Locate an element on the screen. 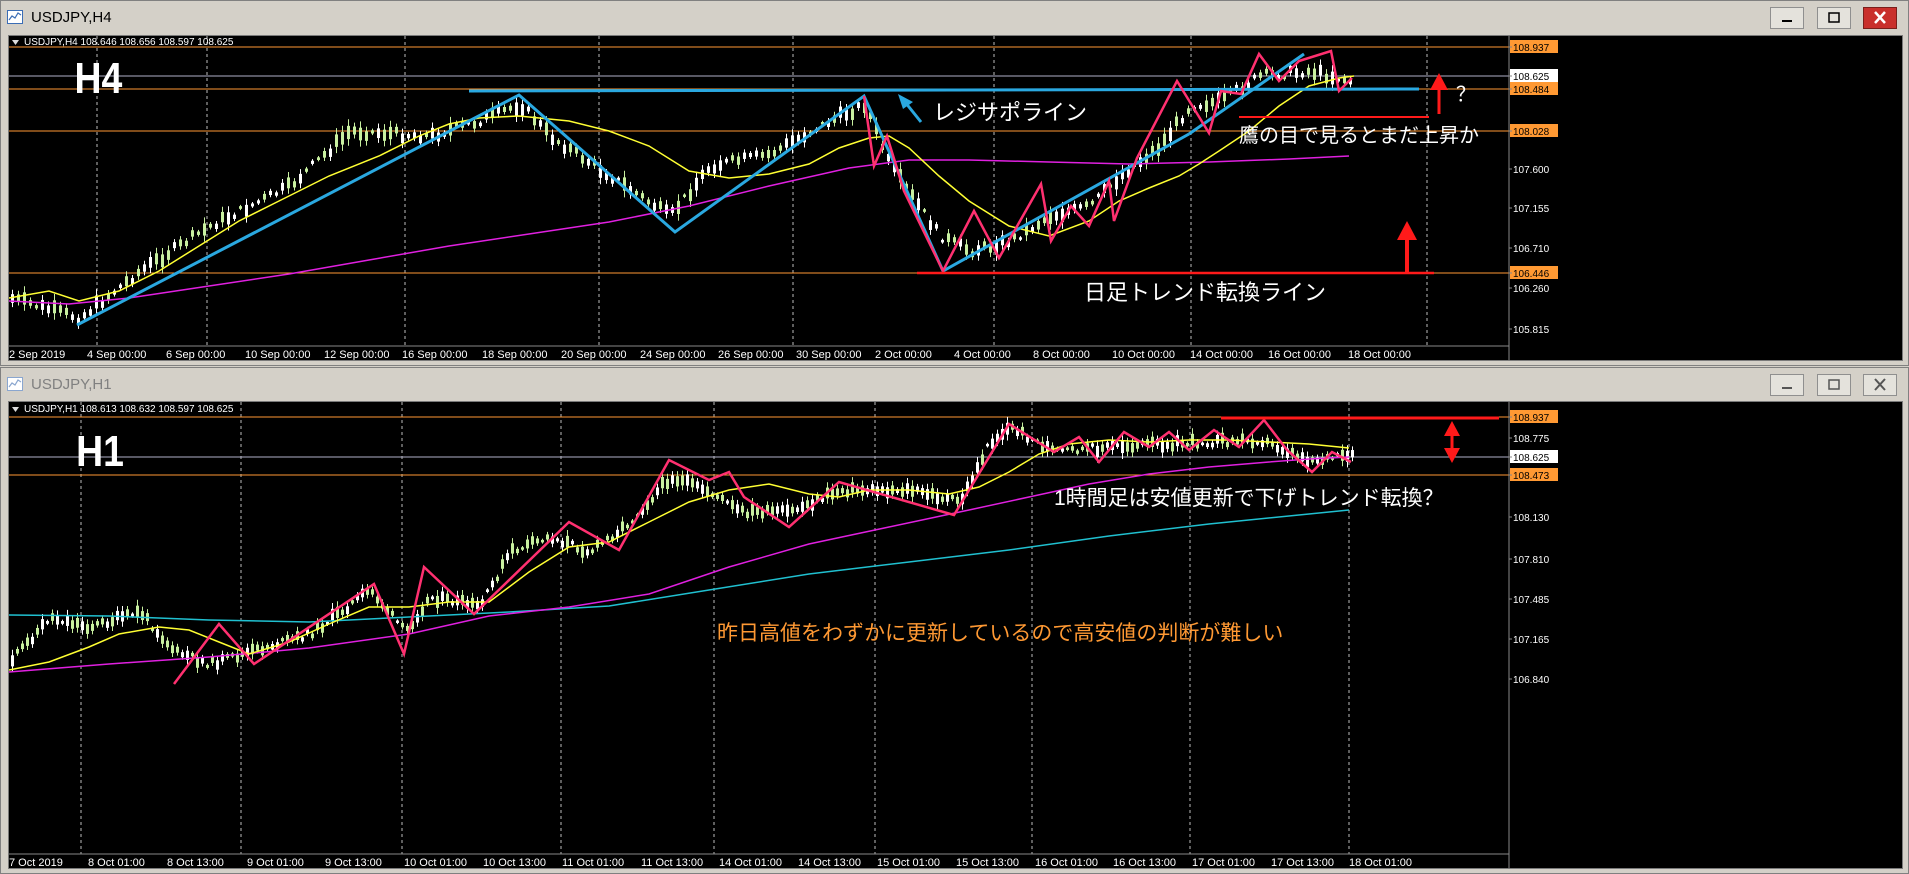  time-label: 20 Sep 00:00 is located at coordinates (593, 354).